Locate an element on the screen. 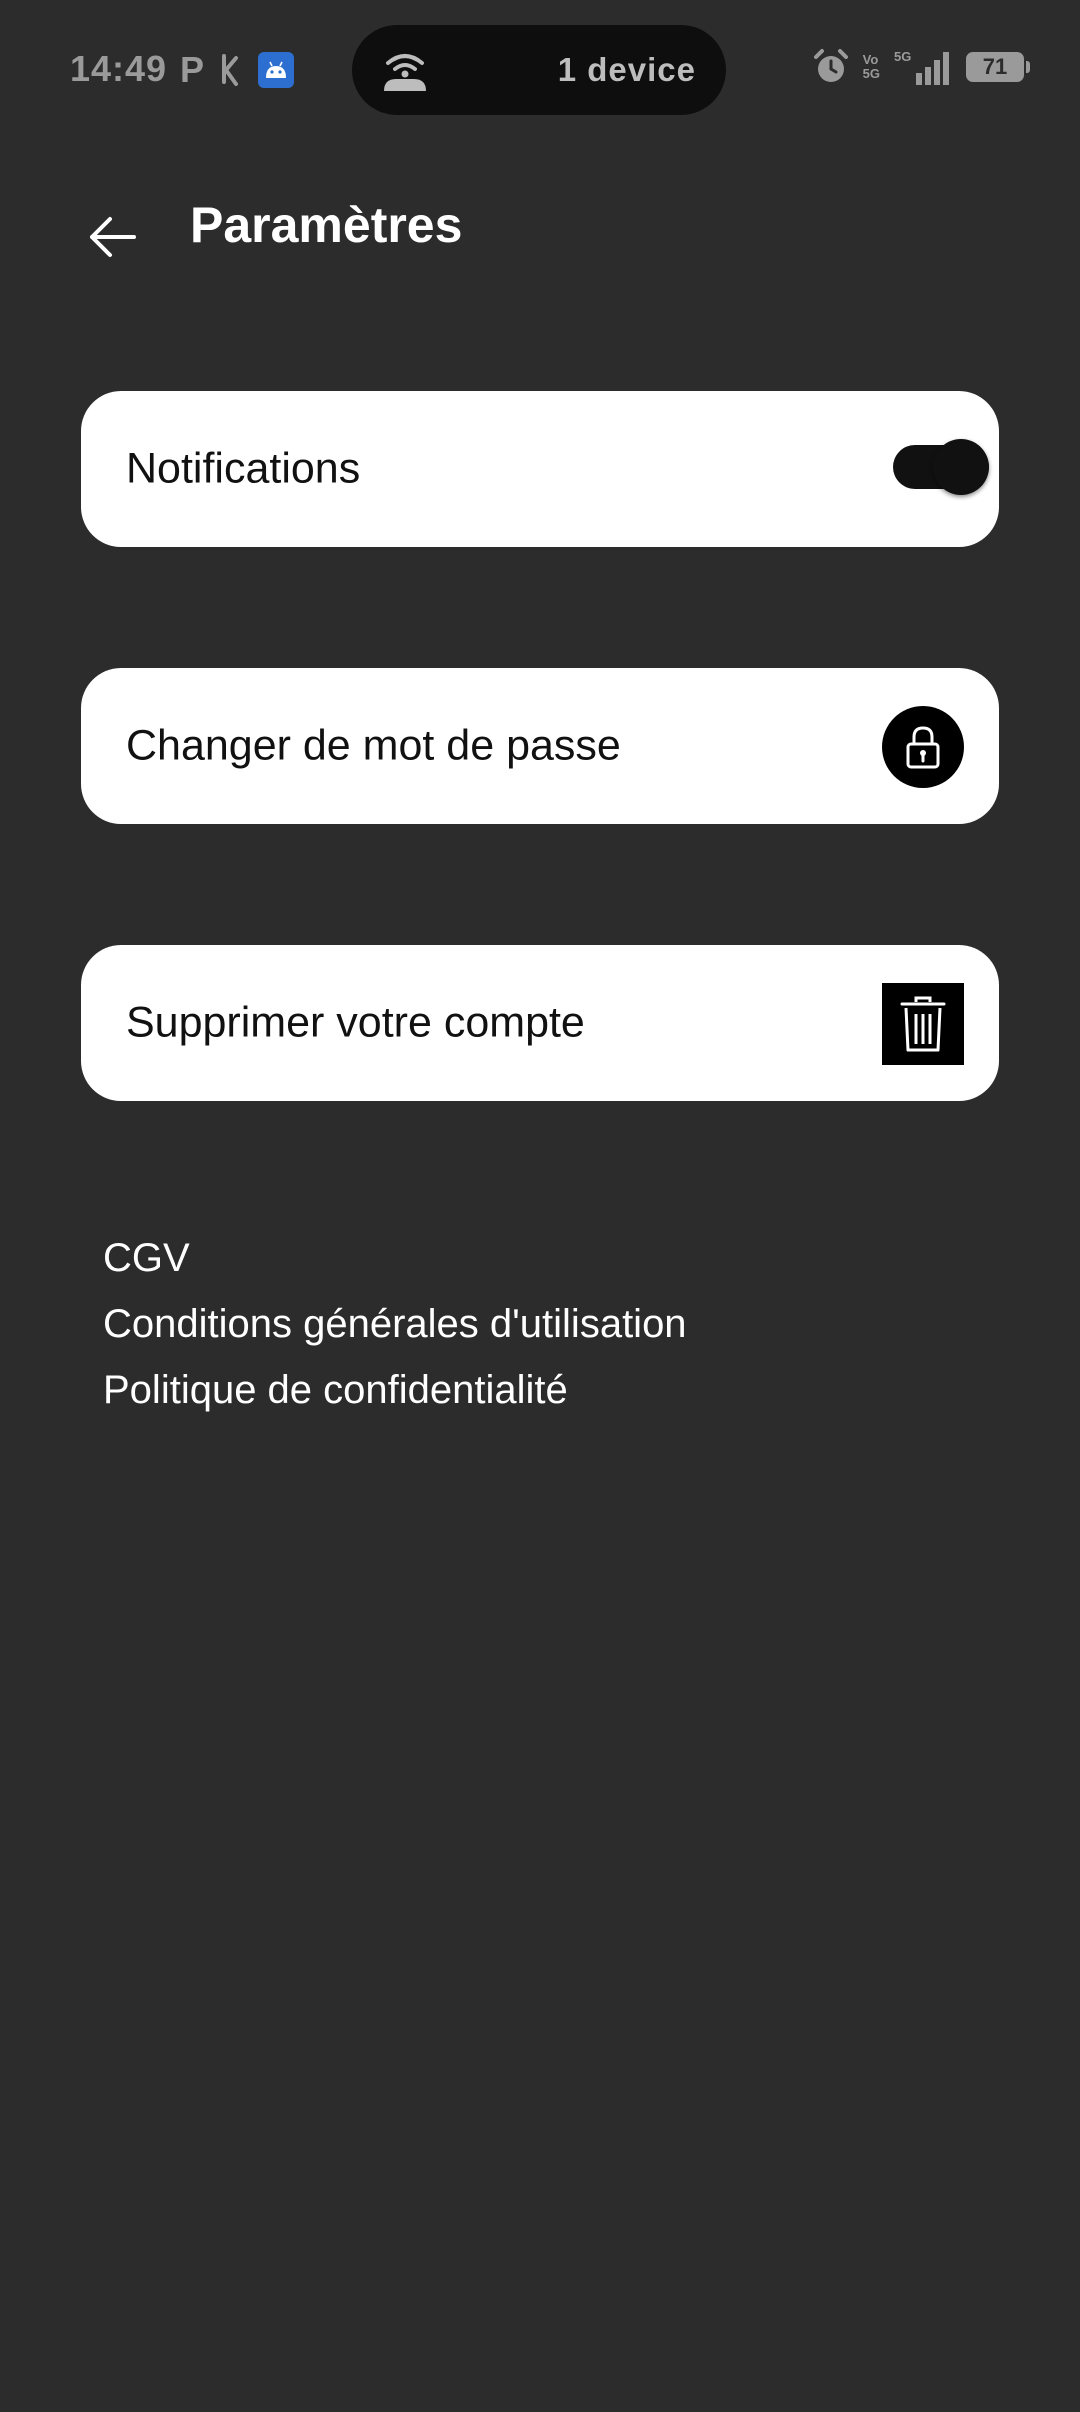 This screenshot has height=2412, width=1080. battery-level: 71 is located at coordinates (995, 66).